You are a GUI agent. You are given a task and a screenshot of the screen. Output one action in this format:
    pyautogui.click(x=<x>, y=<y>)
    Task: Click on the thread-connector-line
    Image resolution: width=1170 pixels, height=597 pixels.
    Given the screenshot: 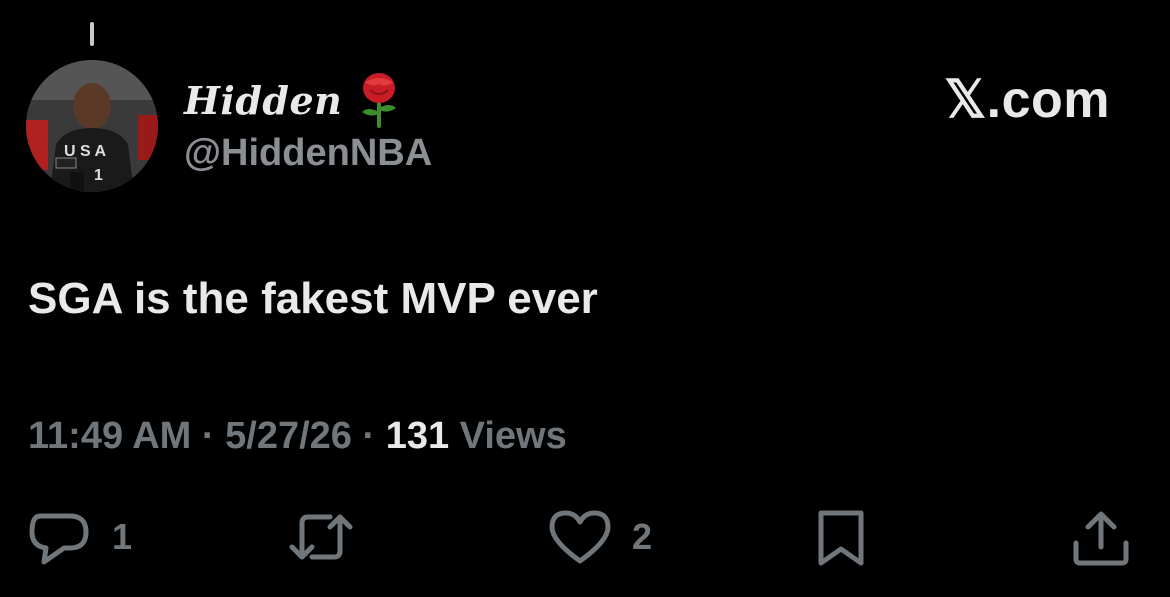 What is the action you would take?
    pyautogui.click(x=92, y=34)
    